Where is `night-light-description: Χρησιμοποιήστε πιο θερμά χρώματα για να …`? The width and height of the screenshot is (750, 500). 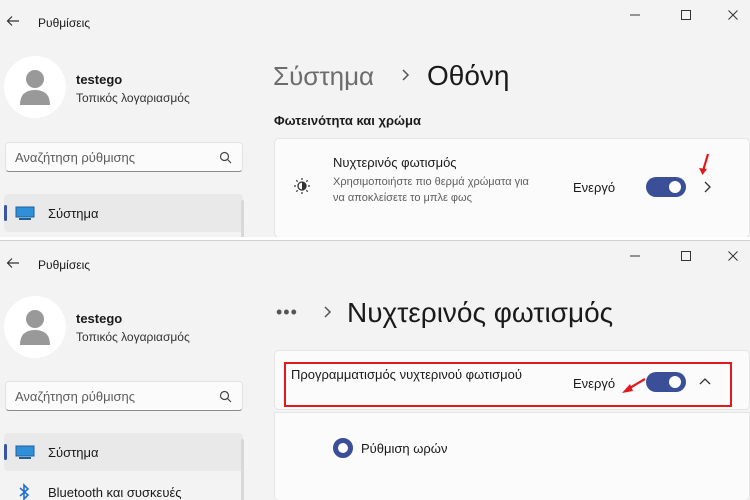 night-light-description: Χρησιμοποιήστε πιο θερμά χρώματα για να … is located at coordinates (431, 190).